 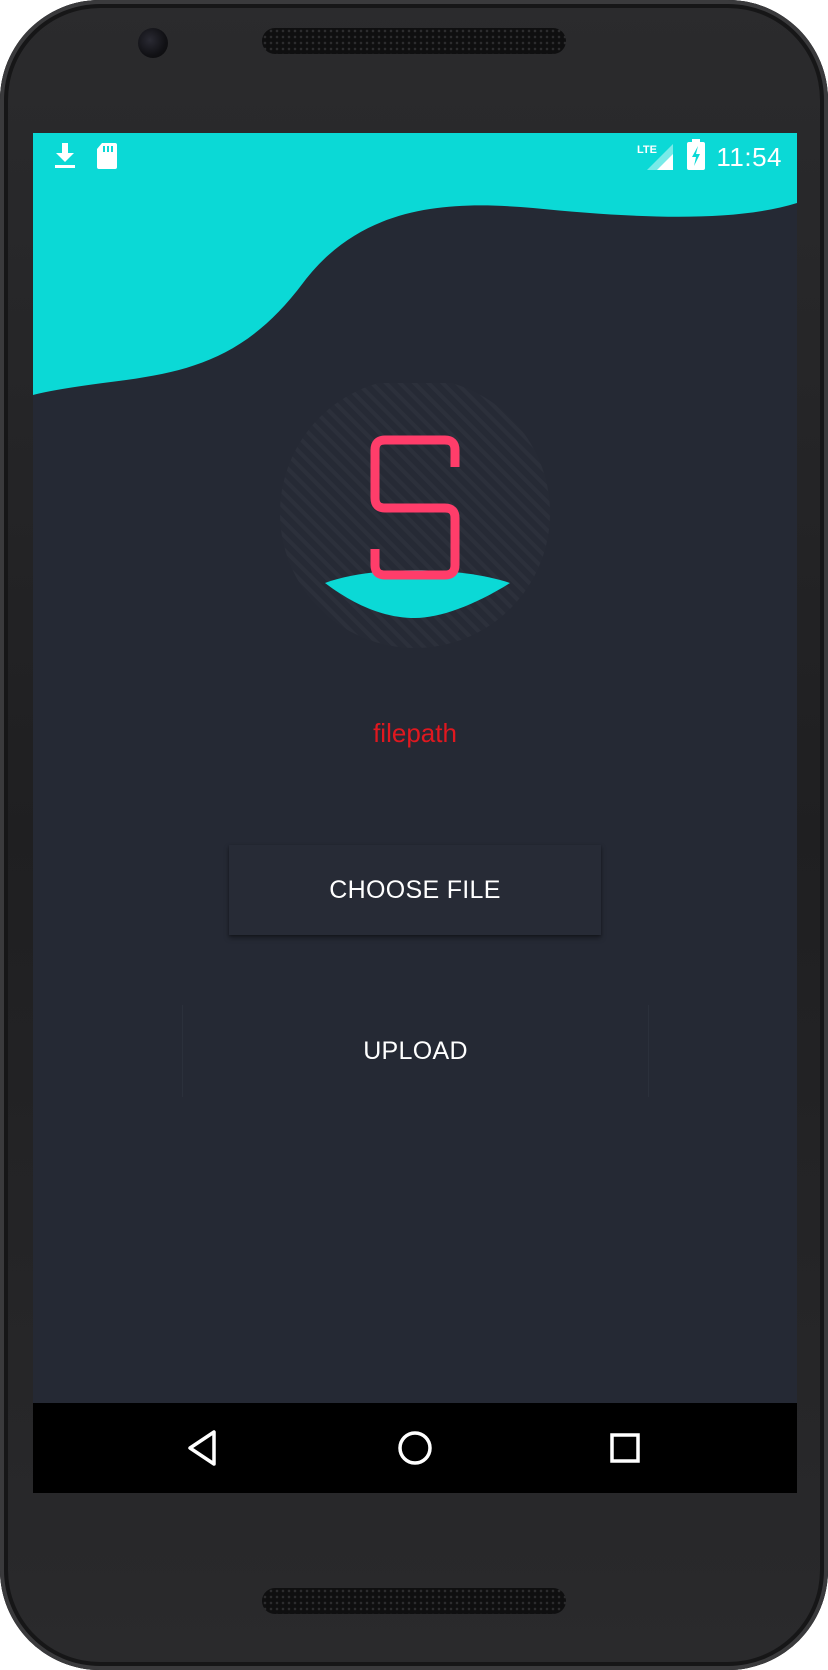 I want to click on upload-button: UPLOAD, so click(x=415, y=1051).